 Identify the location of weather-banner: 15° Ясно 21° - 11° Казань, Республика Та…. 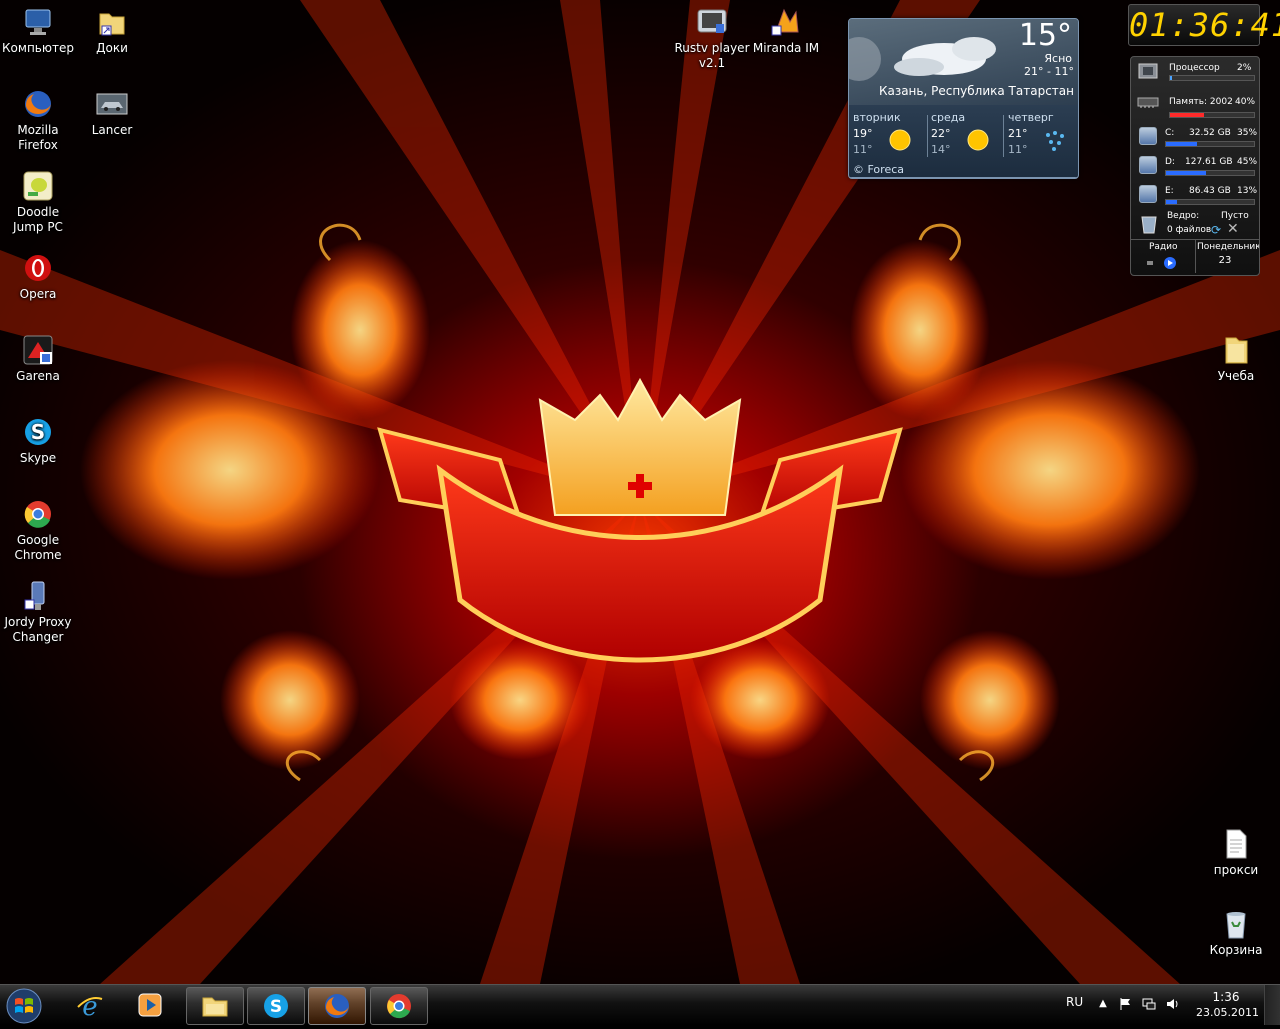
(963, 62).